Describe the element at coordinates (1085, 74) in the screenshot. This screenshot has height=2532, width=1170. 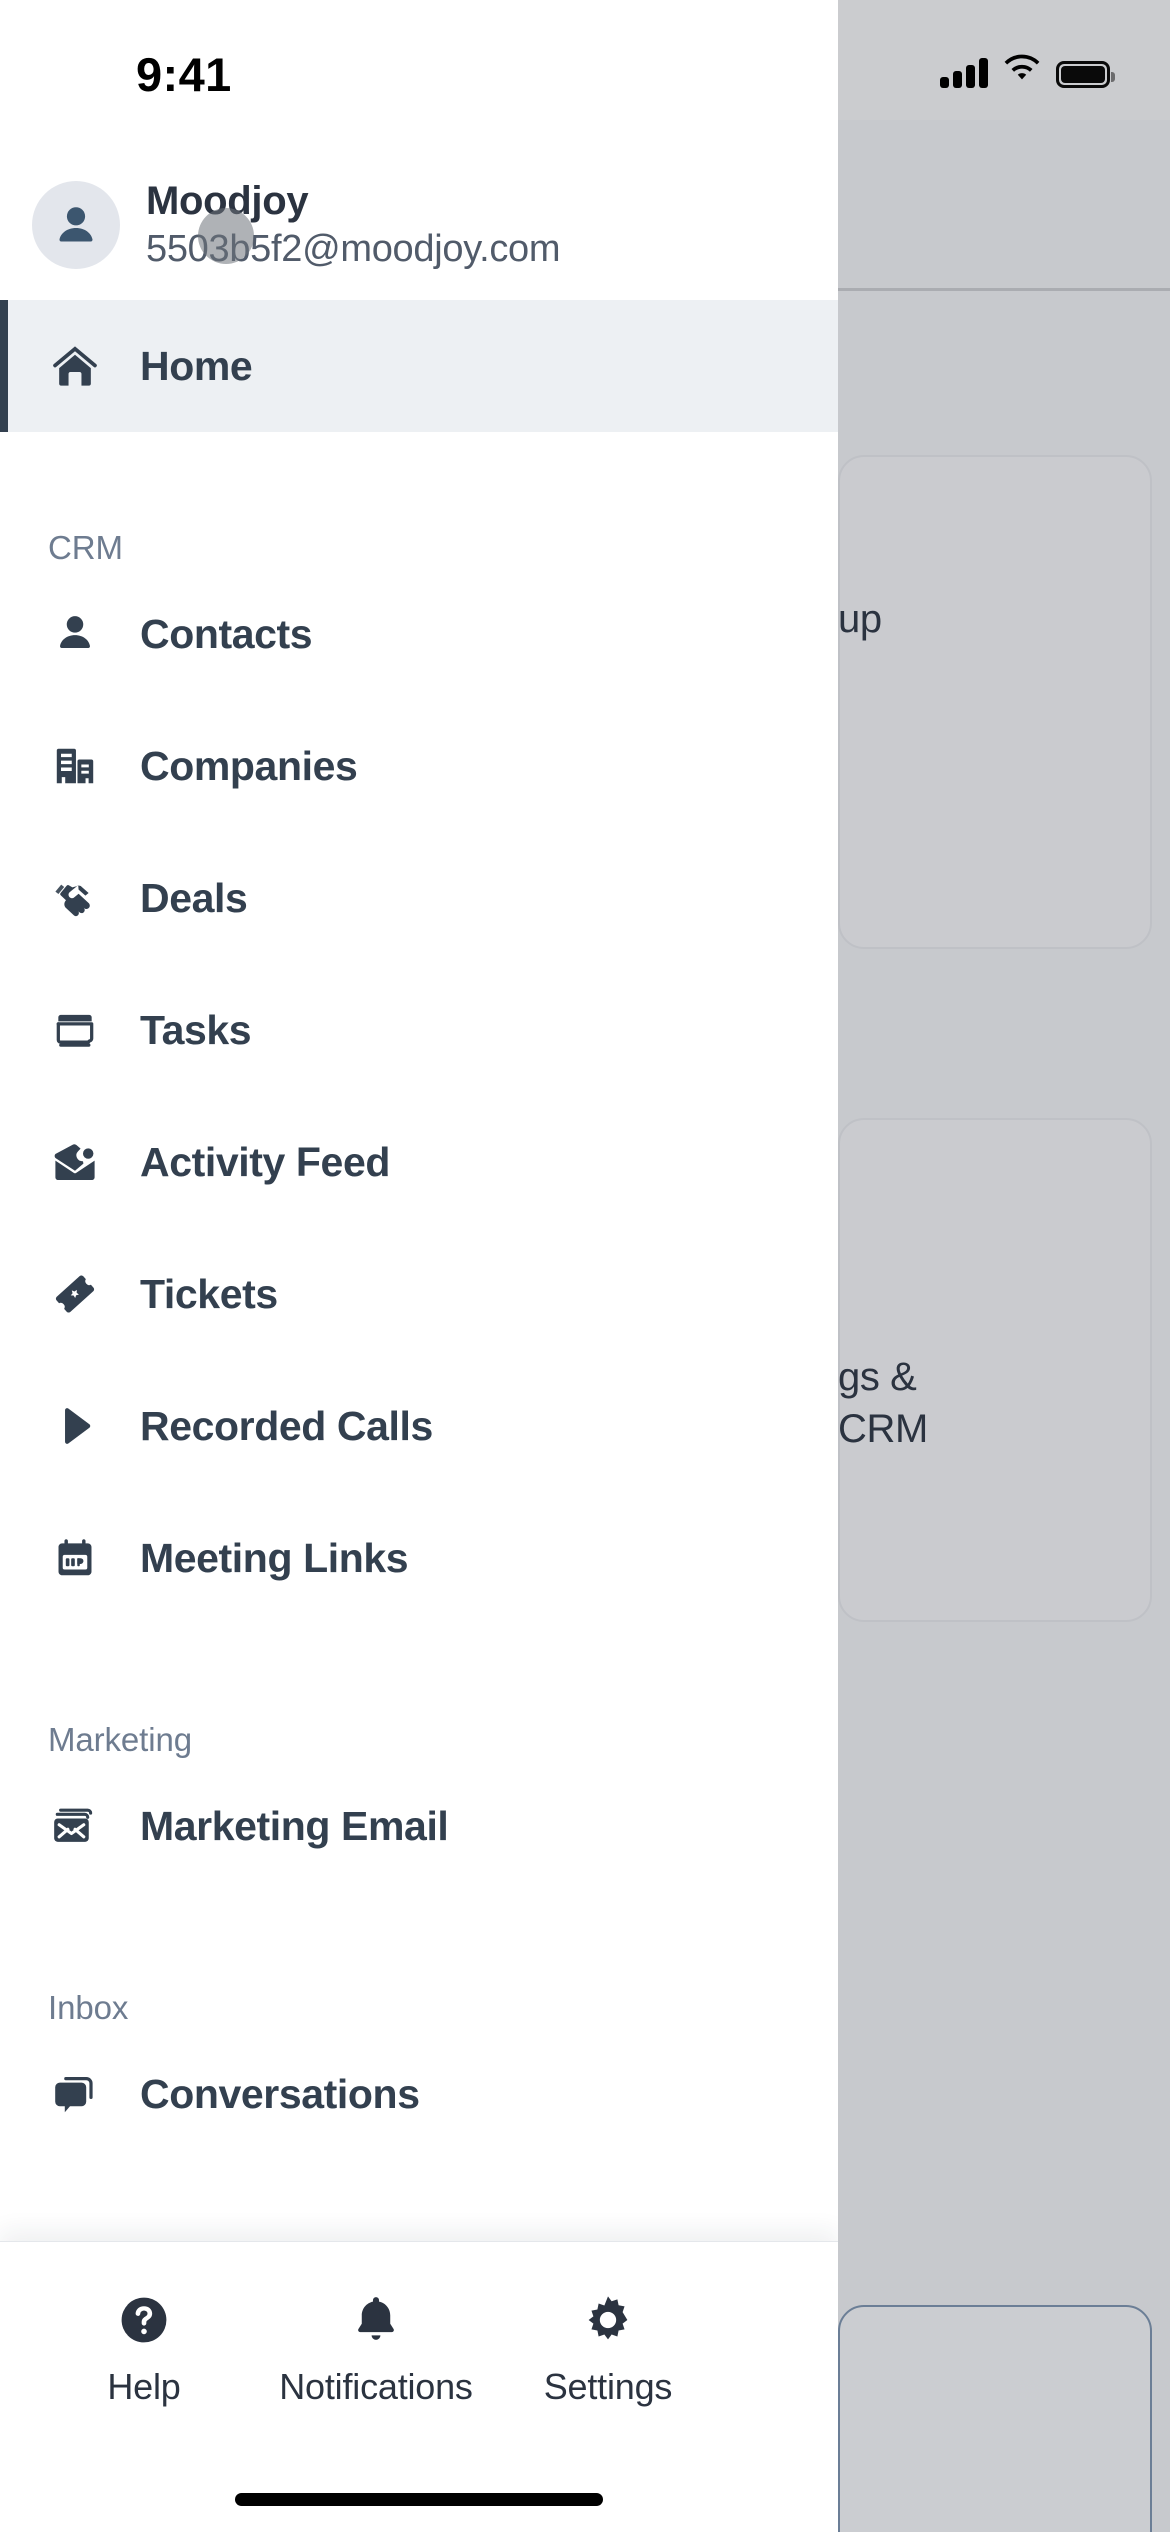
I see `battery-full-icon` at that location.